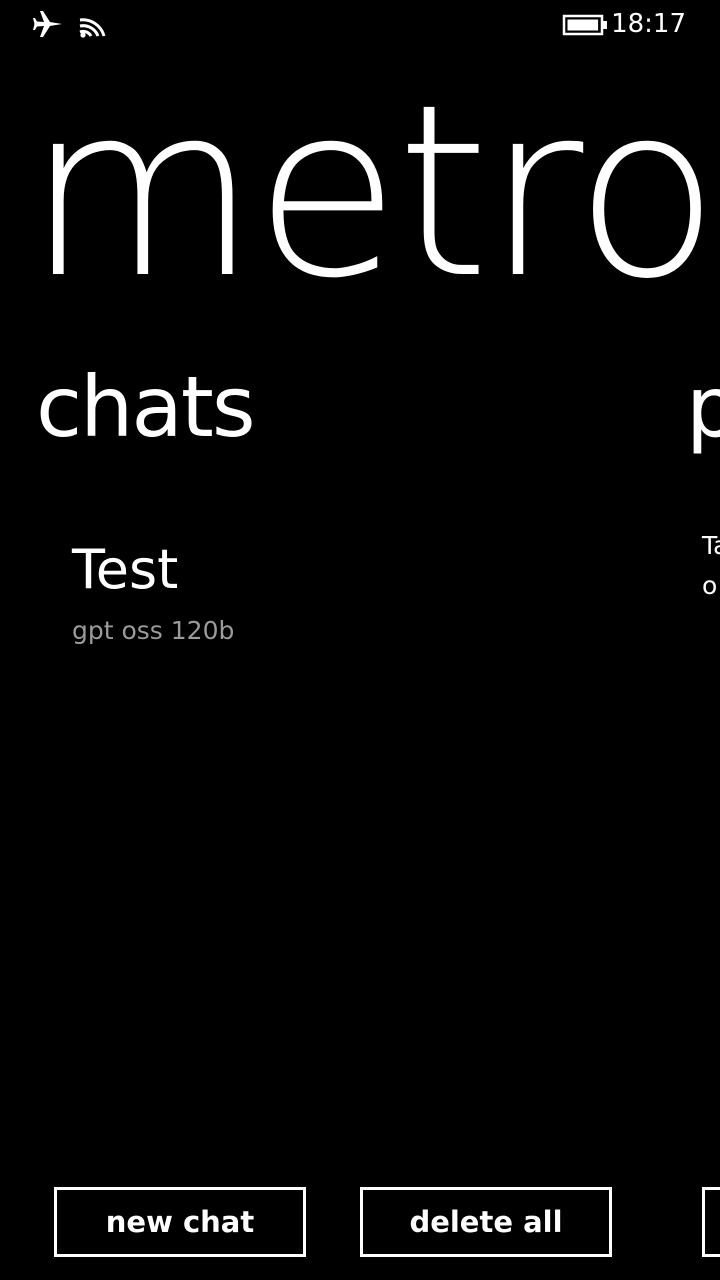 The height and width of the screenshot is (1280, 720). Describe the element at coordinates (703, 407) in the screenshot. I see `next-section-header: p` at that location.